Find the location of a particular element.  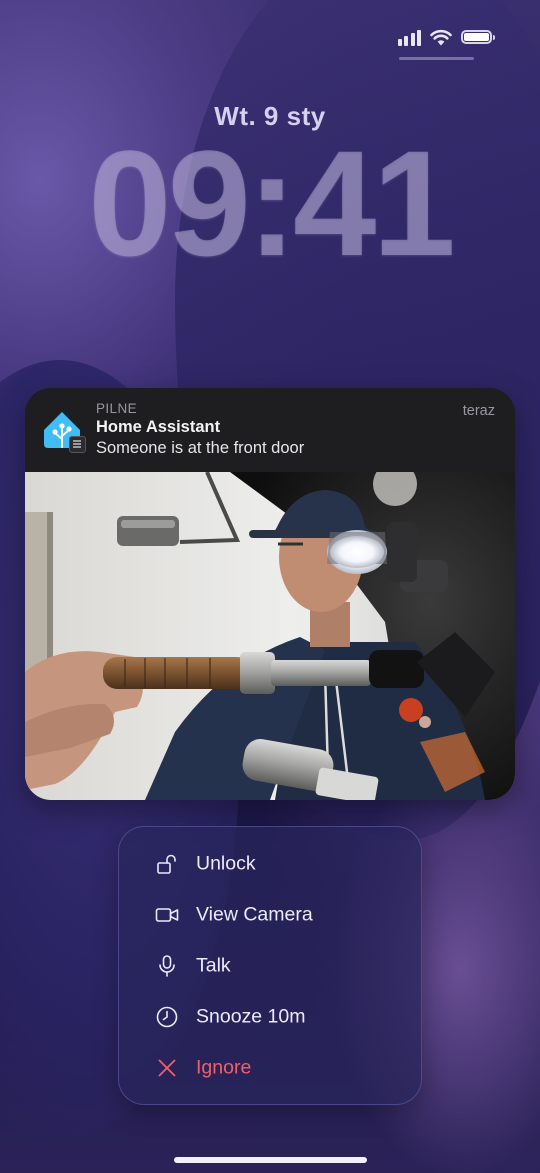

action-label: Ignore is located at coordinates (224, 1067).